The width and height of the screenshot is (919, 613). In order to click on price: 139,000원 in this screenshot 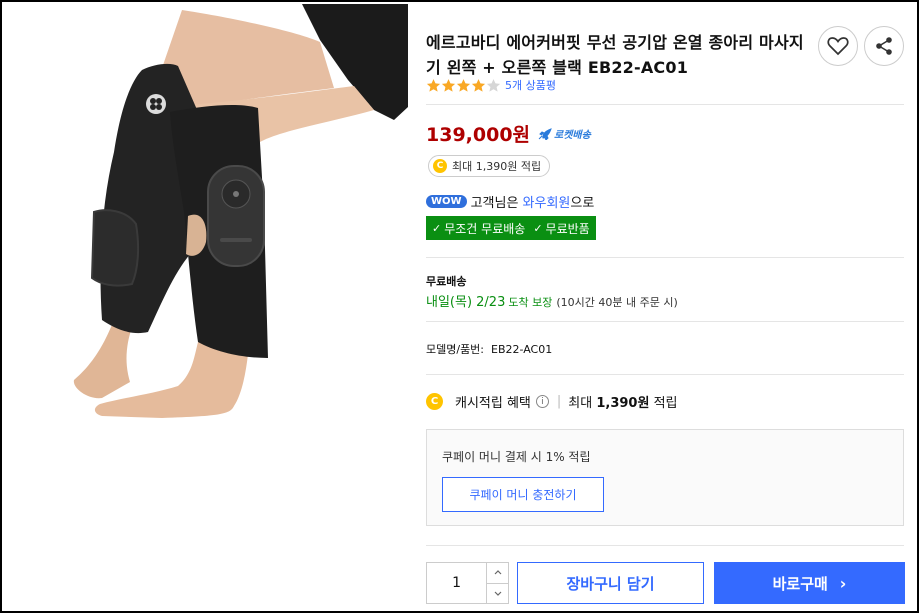, I will do `click(478, 135)`.